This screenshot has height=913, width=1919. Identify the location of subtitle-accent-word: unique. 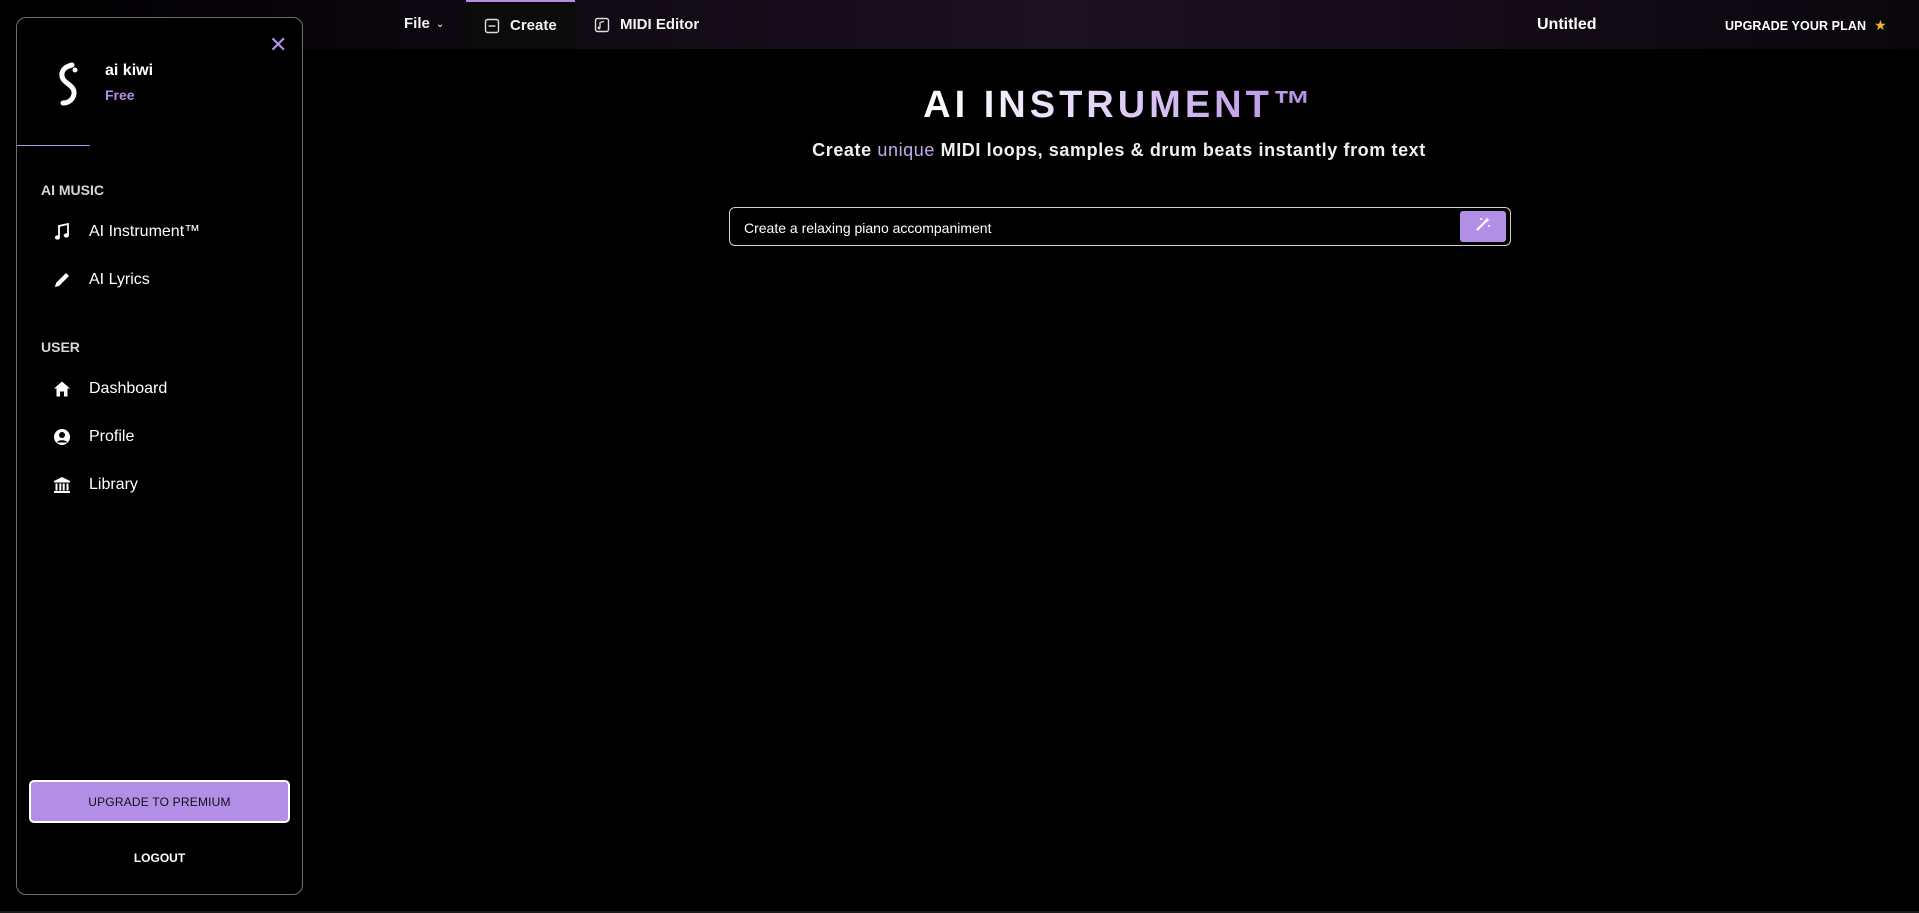
(906, 150).